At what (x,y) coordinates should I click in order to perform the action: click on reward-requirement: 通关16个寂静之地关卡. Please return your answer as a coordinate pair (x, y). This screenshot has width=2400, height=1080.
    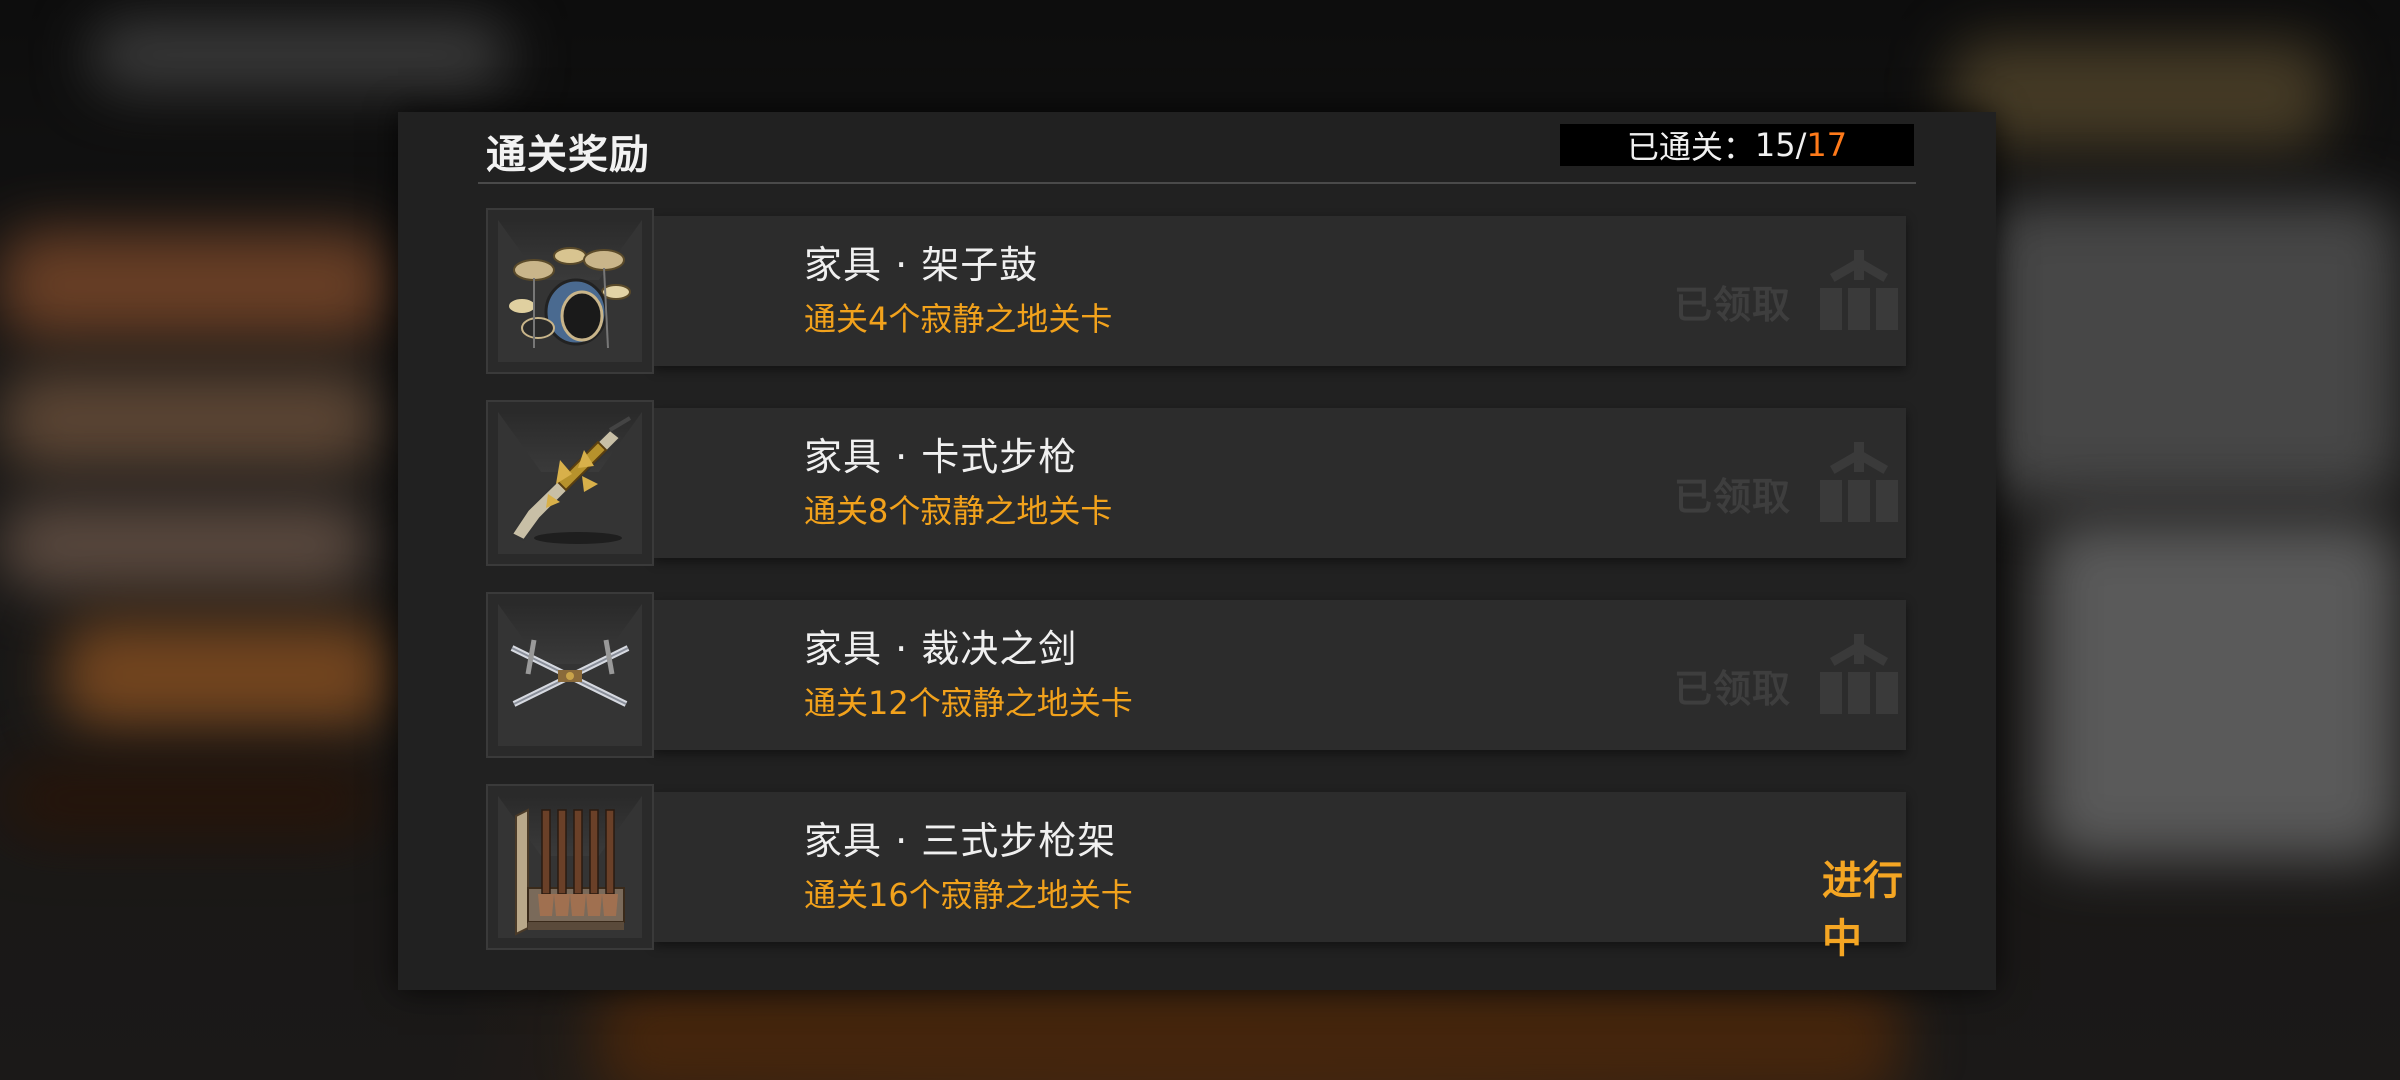
    Looking at the image, I should click on (968, 895).